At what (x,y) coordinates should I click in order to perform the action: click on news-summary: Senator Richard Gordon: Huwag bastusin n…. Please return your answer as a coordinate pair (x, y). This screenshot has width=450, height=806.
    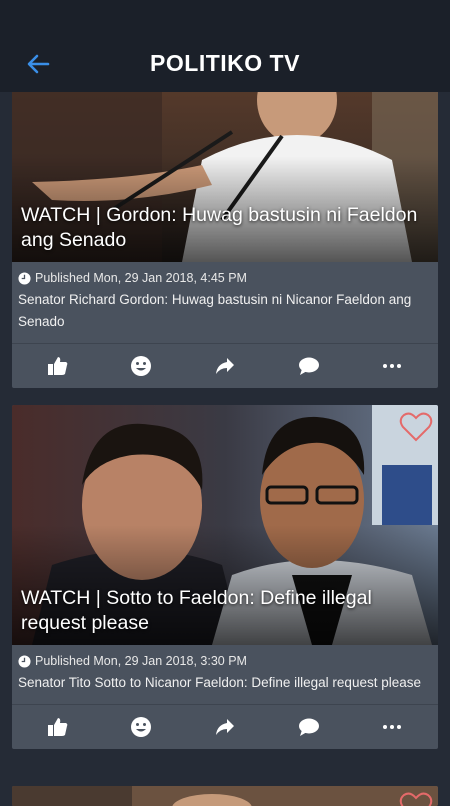
    Looking at the image, I should click on (215, 310).